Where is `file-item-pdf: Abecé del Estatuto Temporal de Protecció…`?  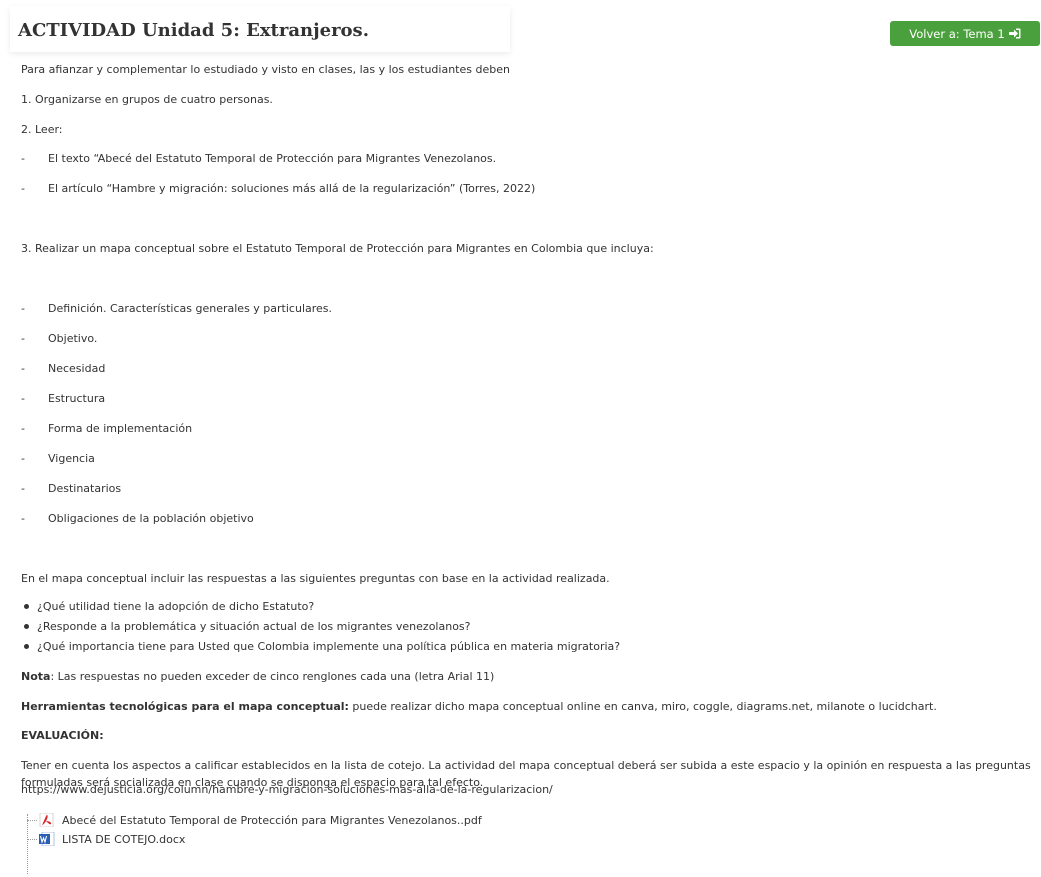
file-item-pdf: Abecé del Estatuto Temporal de Protecció… is located at coordinates (254, 820).